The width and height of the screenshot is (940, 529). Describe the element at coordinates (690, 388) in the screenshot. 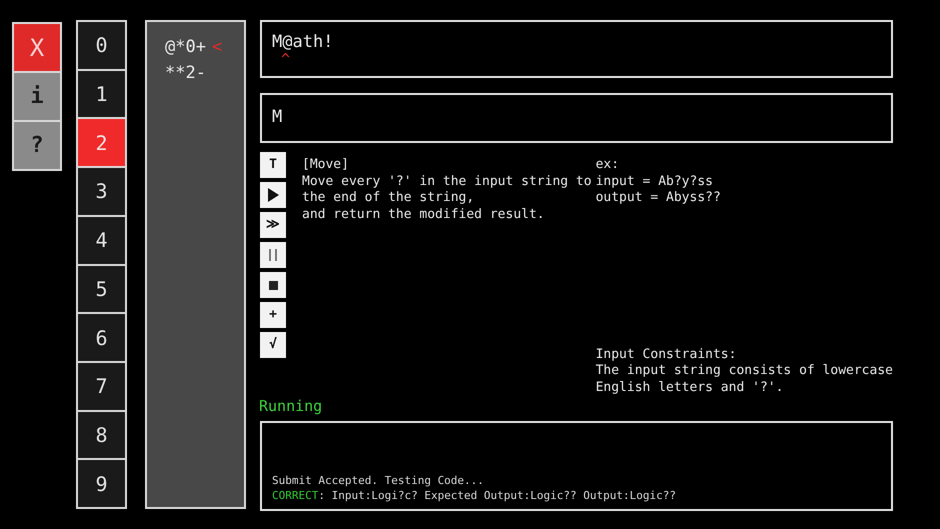

I see `constraints-text: English letters and '?'.` at that location.